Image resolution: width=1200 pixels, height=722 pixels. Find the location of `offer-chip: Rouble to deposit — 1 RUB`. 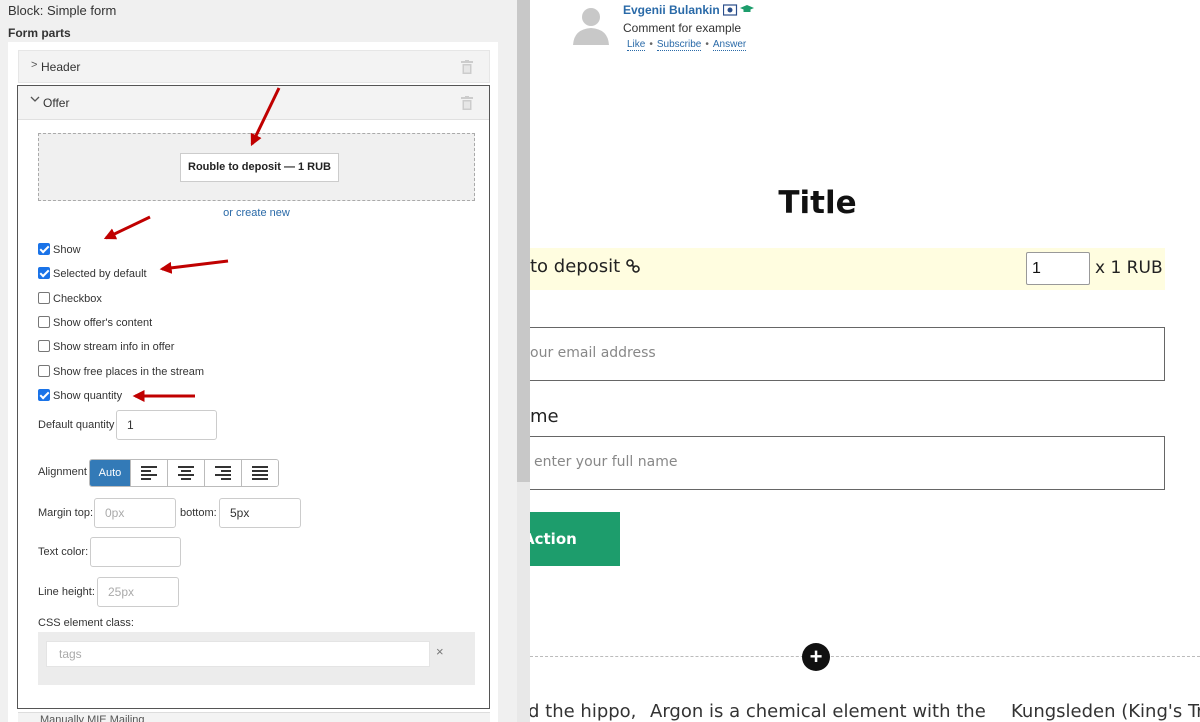

offer-chip: Rouble to deposit — 1 RUB is located at coordinates (259, 167).